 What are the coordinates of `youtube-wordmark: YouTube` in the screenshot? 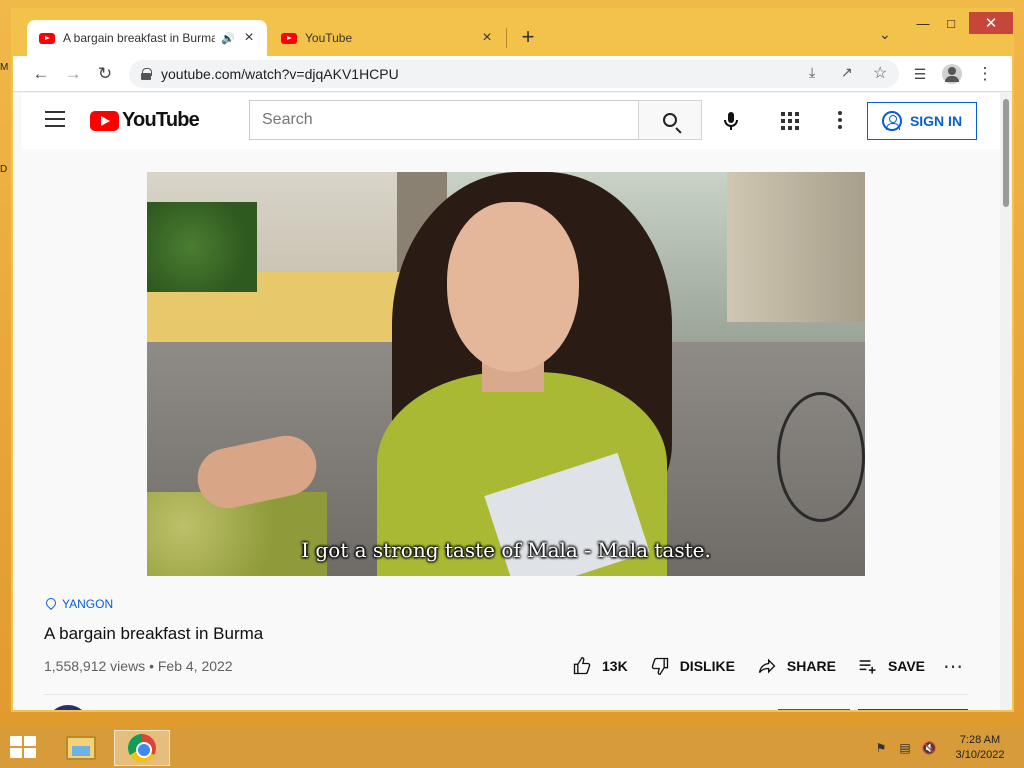 It's located at (161, 120).